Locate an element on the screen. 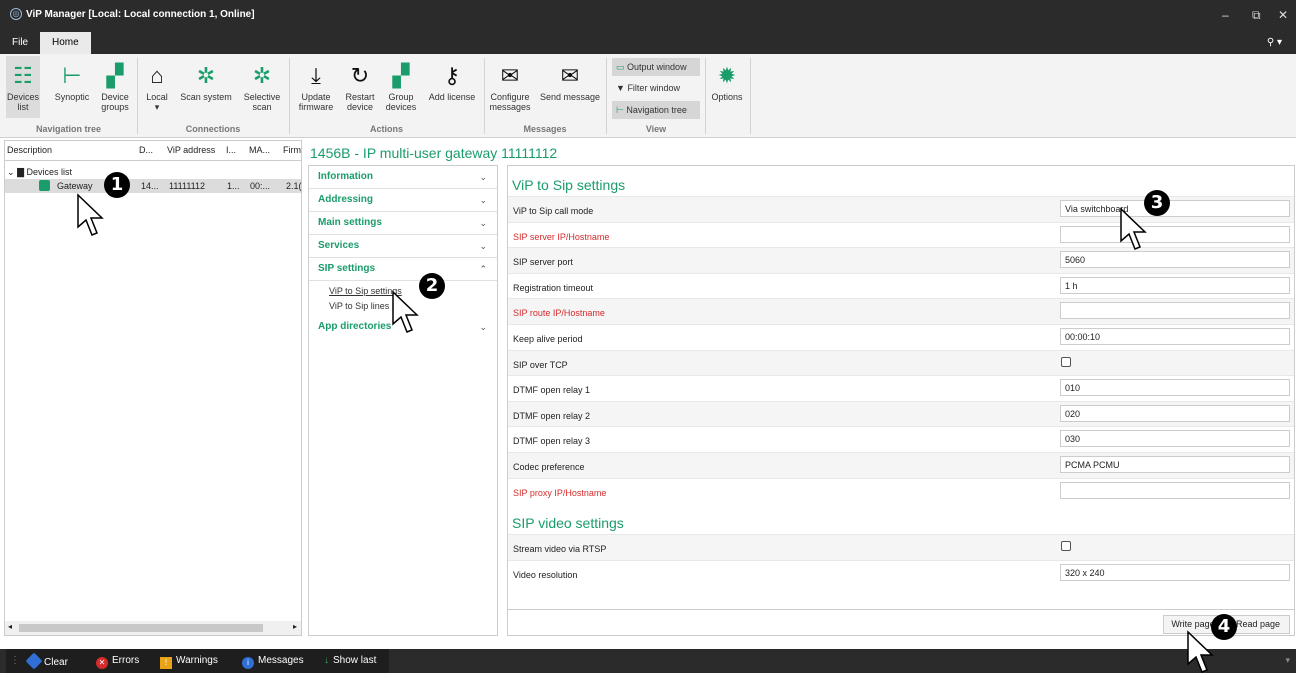 Image resolution: width=1296 pixels, height=678 pixels. tree-root: ⌄ ▇ Devices list is located at coordinates (39, 172).